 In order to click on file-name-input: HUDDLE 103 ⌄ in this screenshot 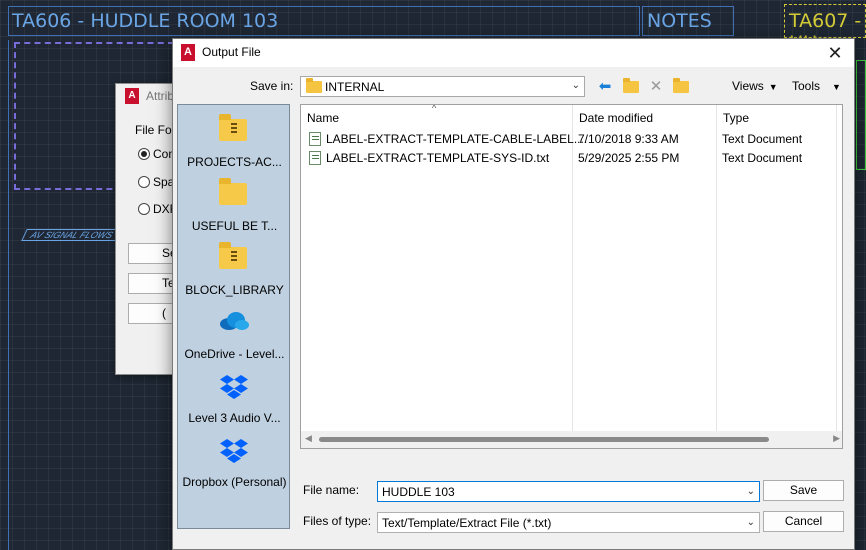, I will do `click(568, 491)`.